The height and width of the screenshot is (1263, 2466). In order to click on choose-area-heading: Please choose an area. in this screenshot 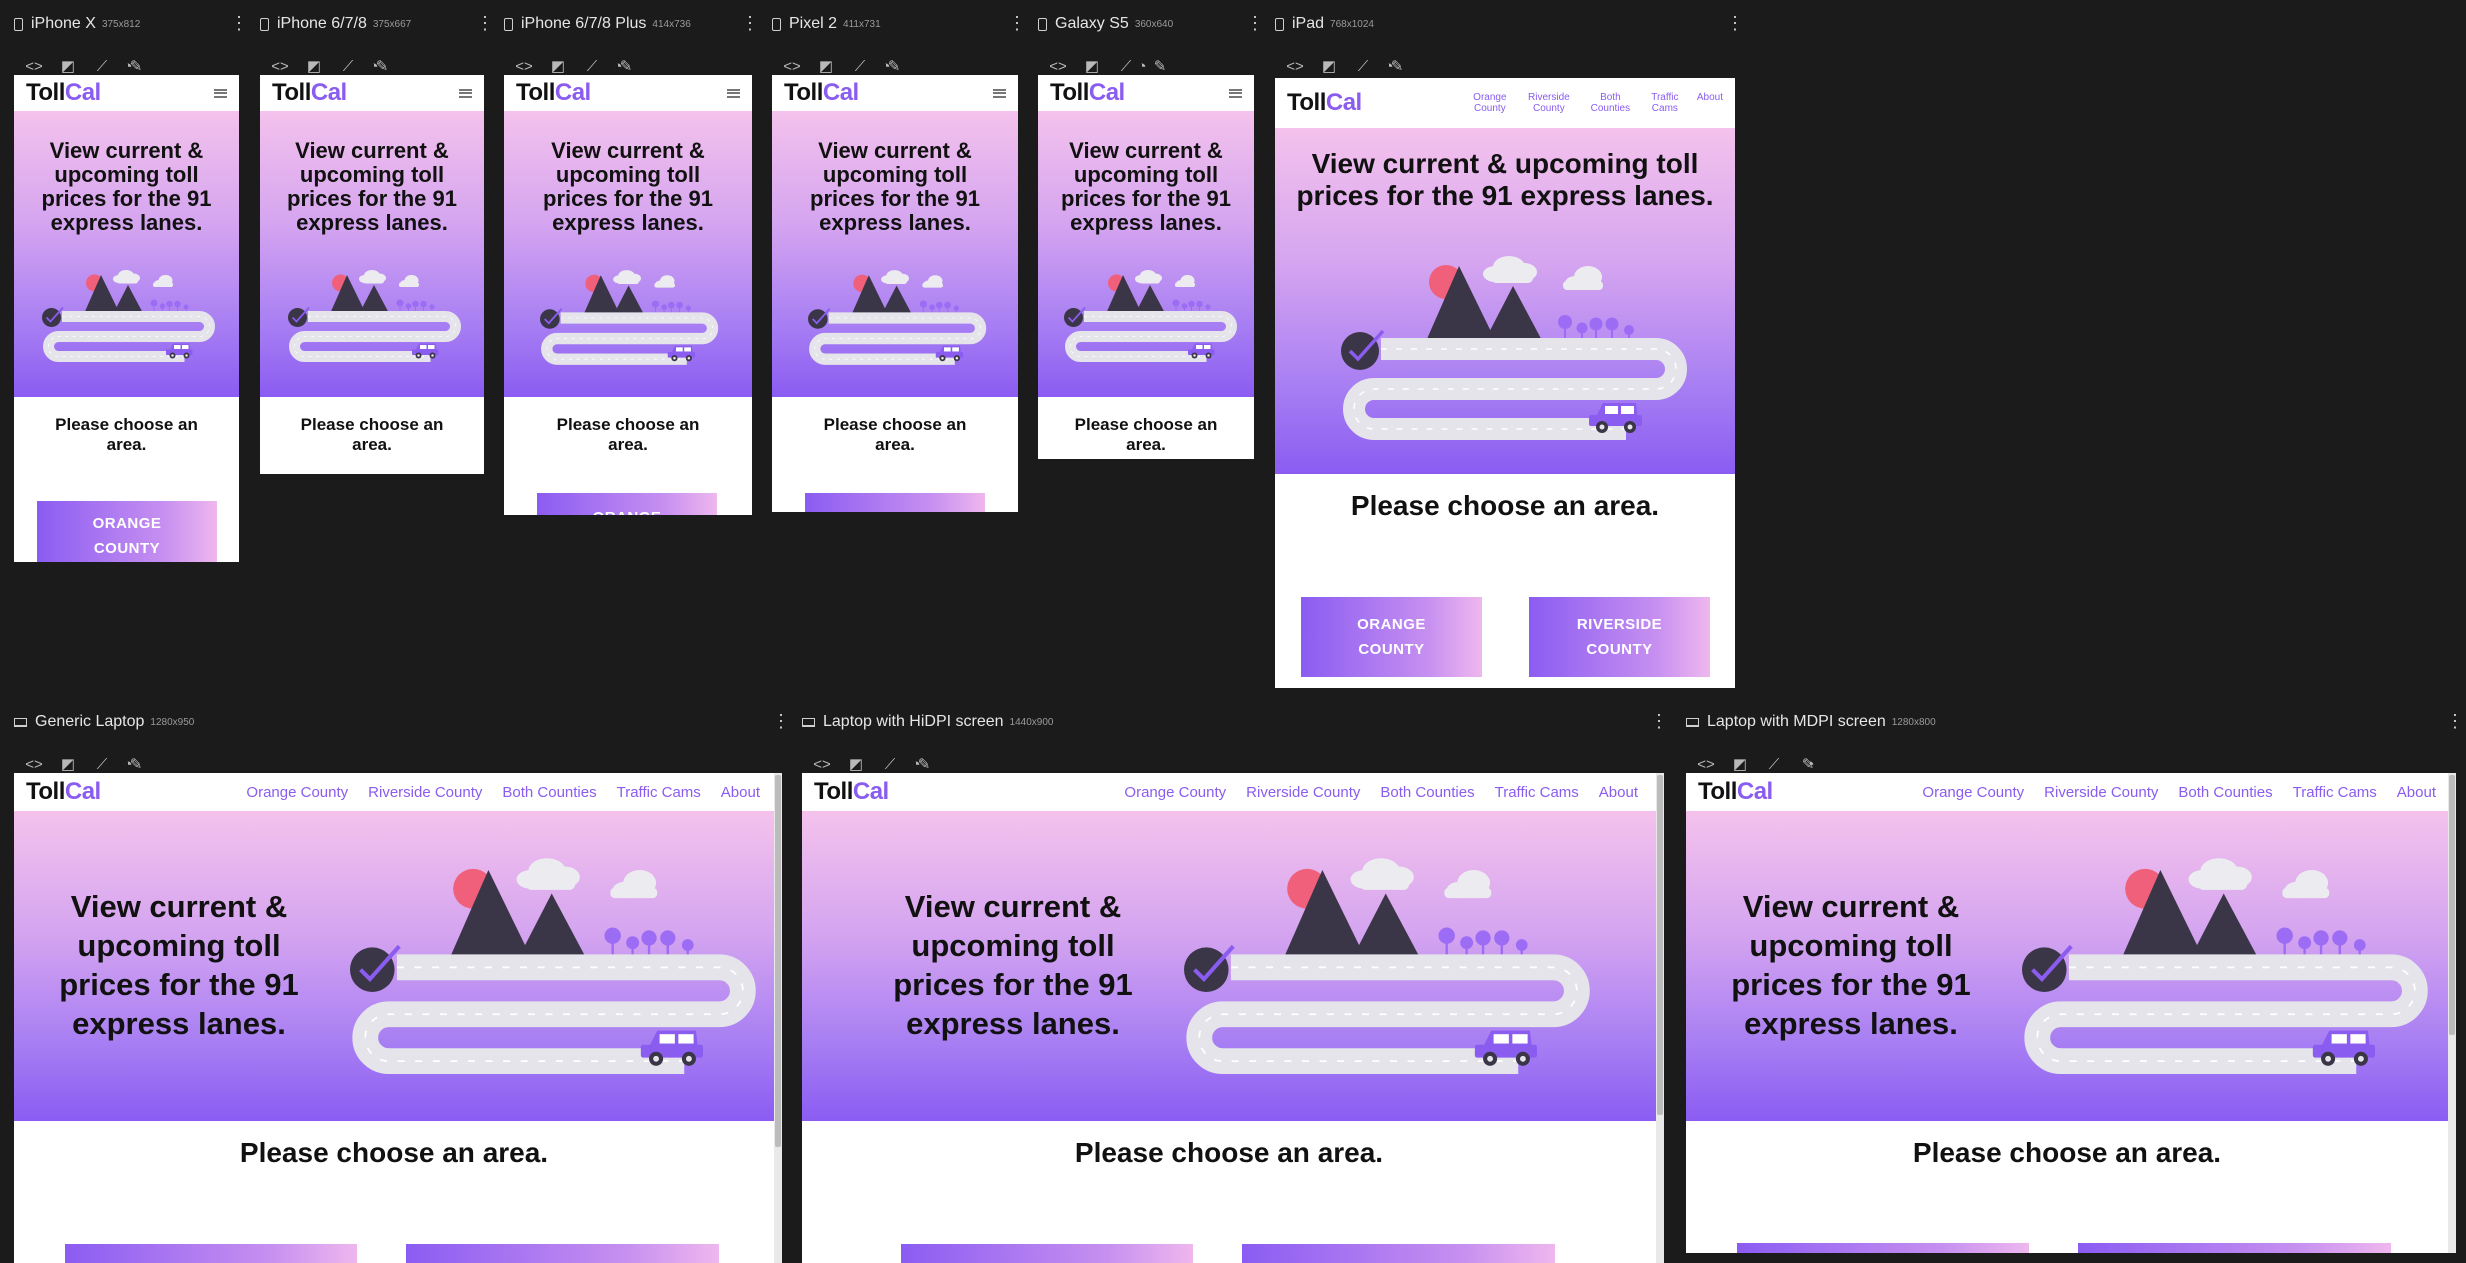, I will do `click(1505, 505)`.